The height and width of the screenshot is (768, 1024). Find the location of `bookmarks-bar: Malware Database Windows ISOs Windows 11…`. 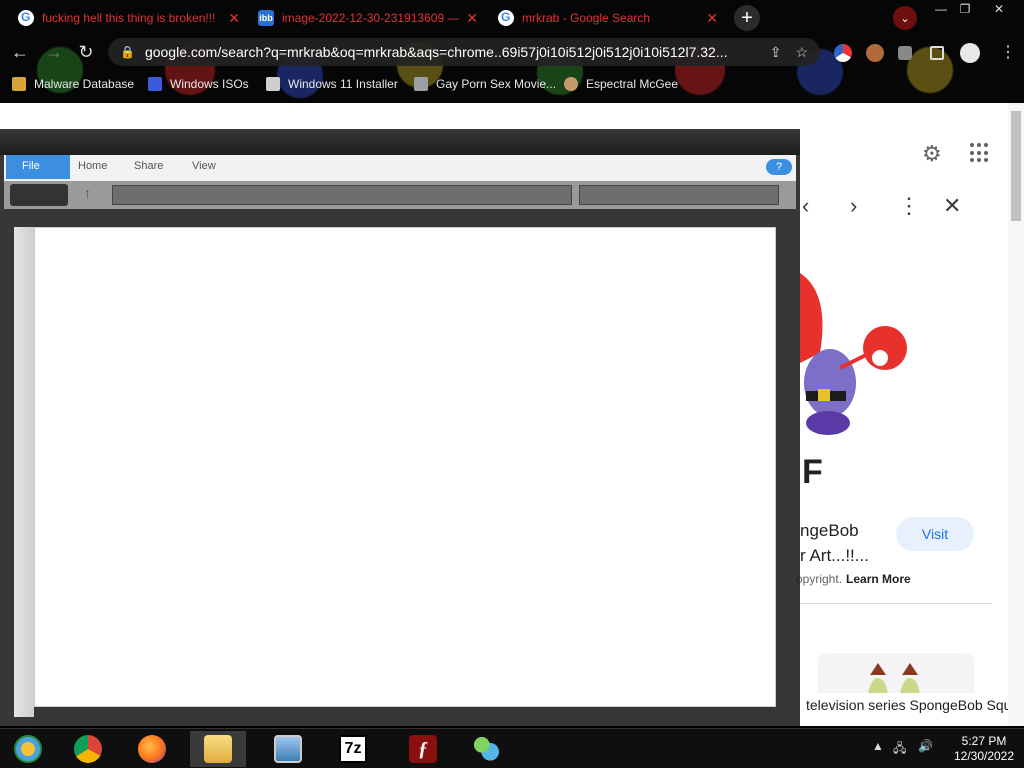

bookmarks-bar: Malware Database Windows ISOs Windows 11… is located at coordinates (512, 84).